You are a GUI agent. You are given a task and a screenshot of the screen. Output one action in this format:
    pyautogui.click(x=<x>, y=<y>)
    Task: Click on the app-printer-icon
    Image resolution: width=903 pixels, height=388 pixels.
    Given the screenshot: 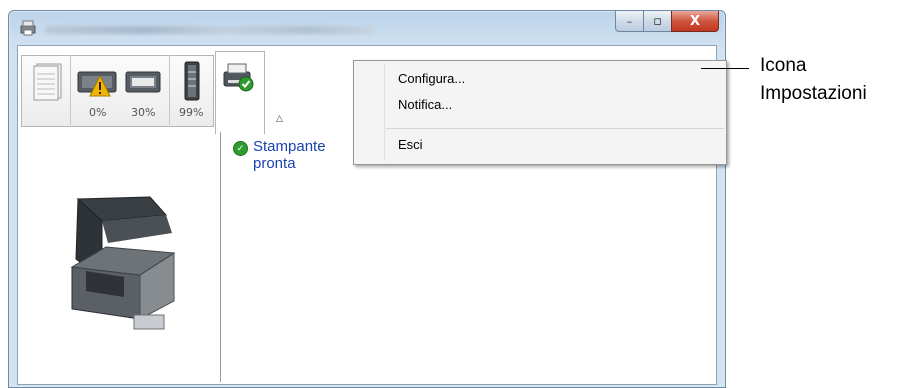 What is the action you would take?
    pyautogui.click(x=28, y=28)
    